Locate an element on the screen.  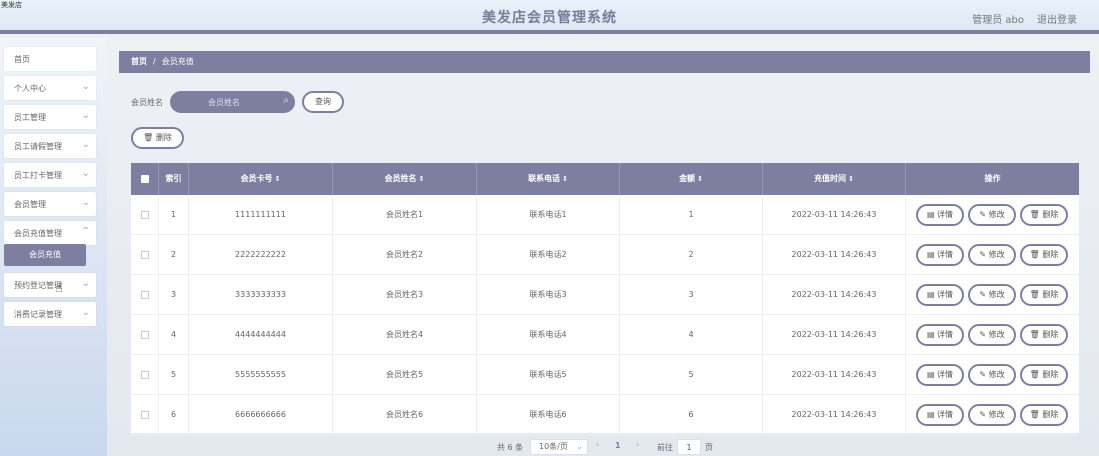
page-size-select: 10条/页 ⌄ is located at coordinates (559, 447).